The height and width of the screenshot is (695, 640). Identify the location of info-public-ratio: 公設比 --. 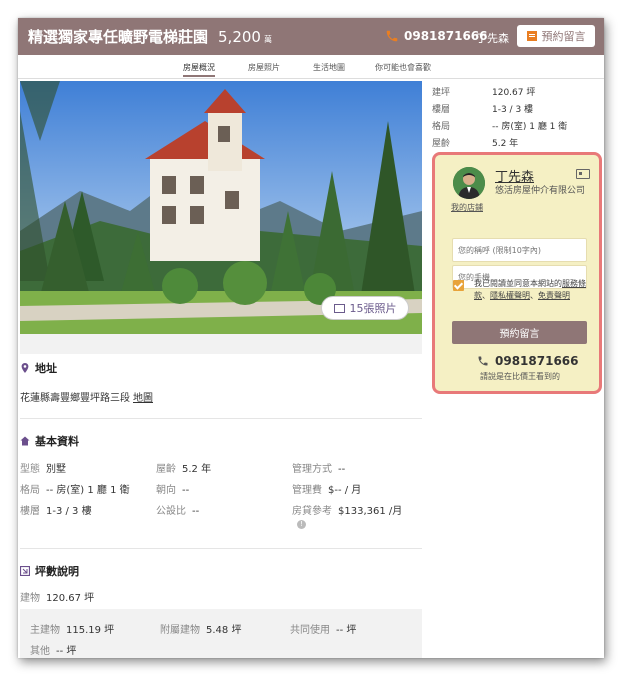
(178, 511).